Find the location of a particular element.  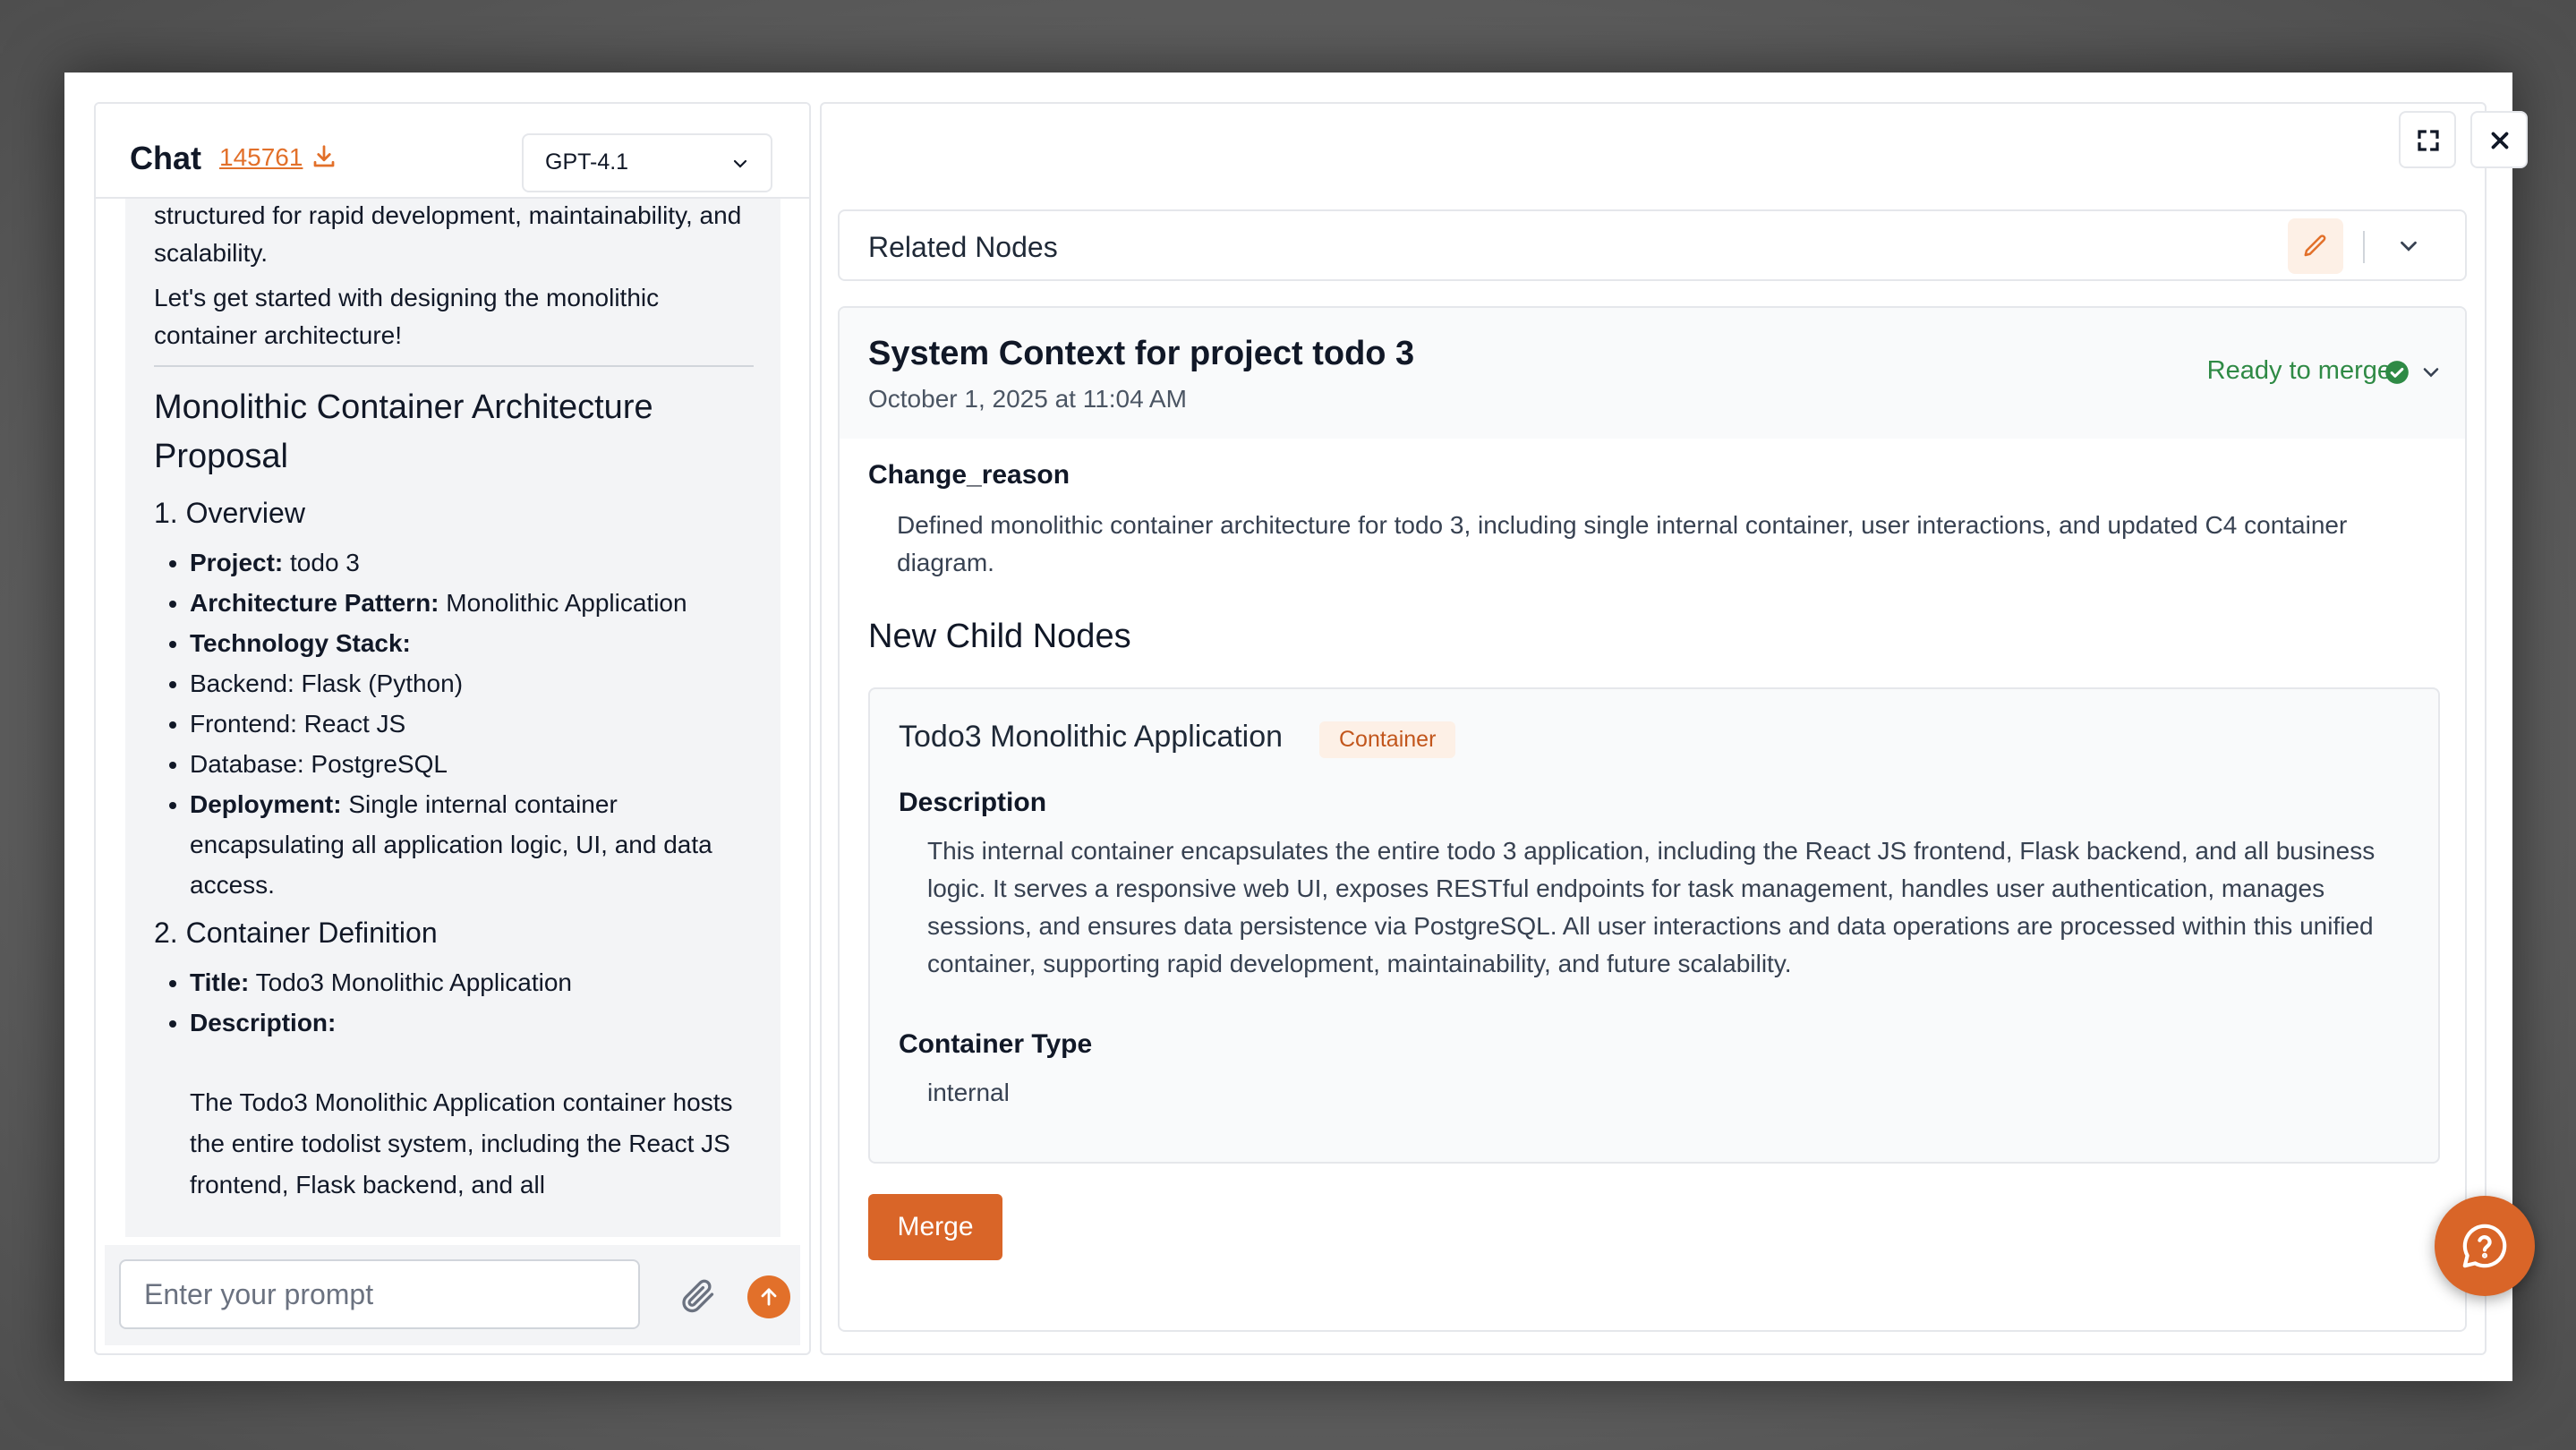

expand-icon is located at coordinates (2428, 140).